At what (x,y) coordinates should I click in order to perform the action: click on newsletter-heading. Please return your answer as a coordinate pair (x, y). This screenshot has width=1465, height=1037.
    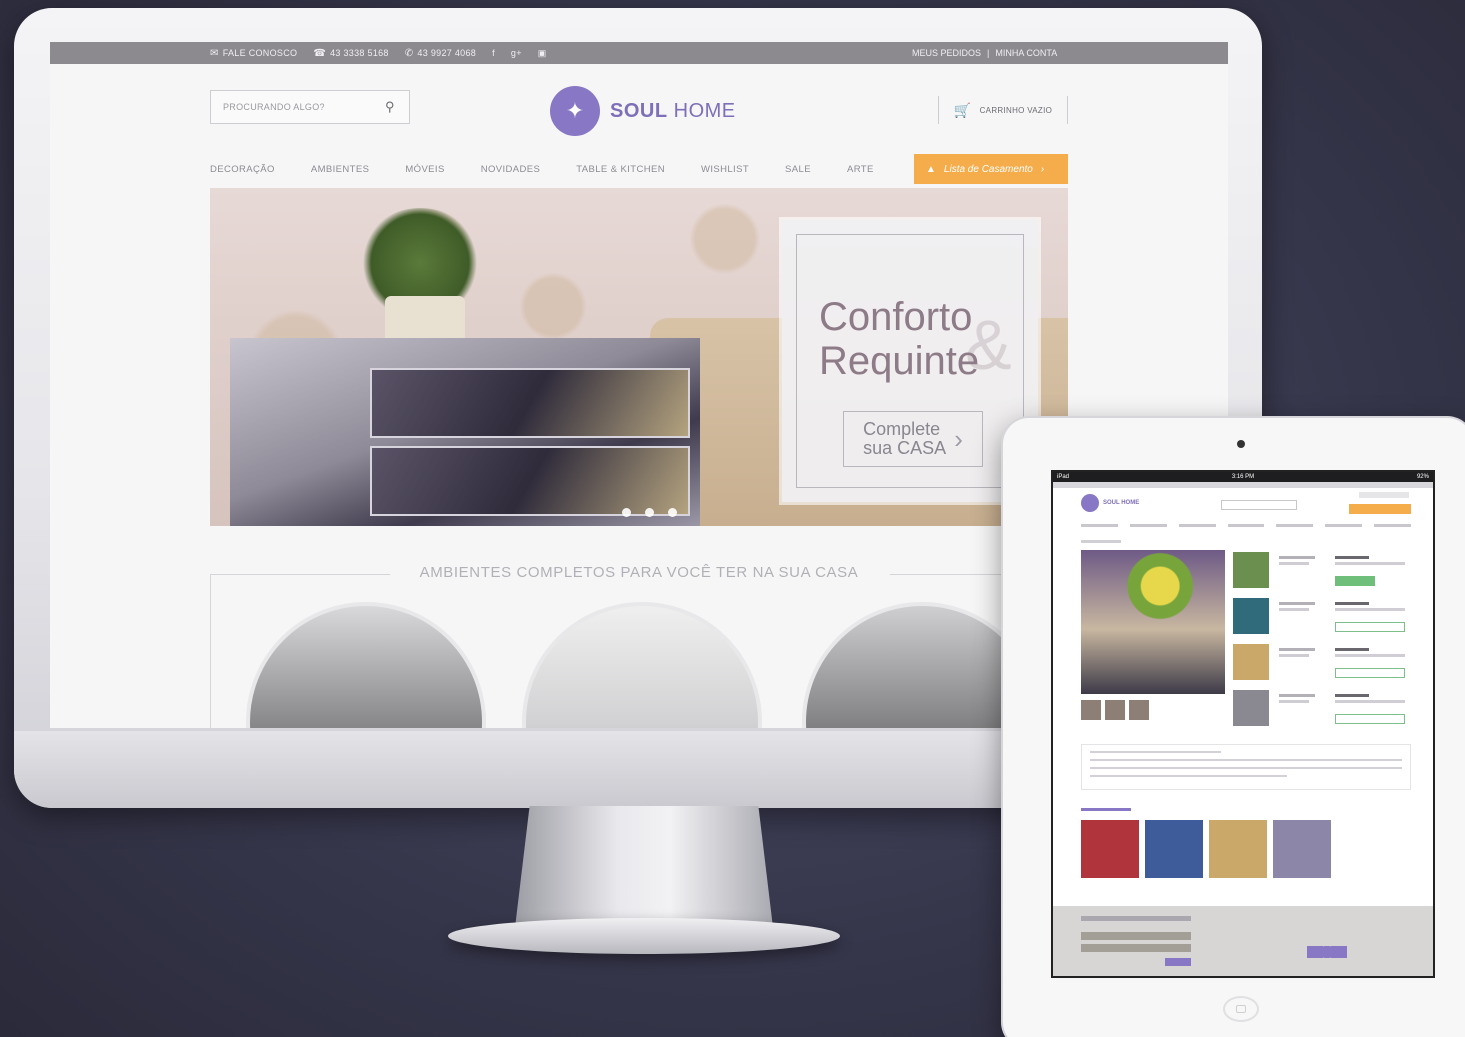
    Looking at the image, I should click on (1136, 918).